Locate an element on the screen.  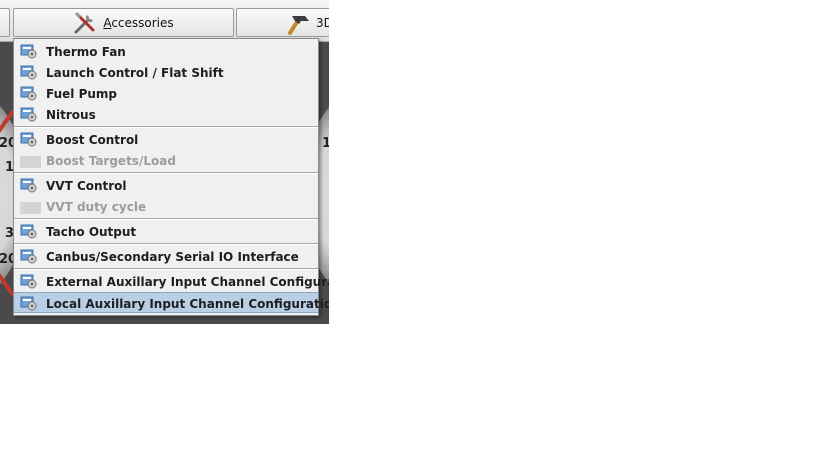
accessories-label: Accessories is located at coordinates (138, 22).